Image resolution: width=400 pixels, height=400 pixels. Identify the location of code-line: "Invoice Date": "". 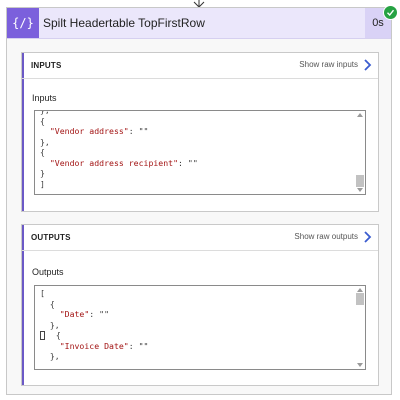
(104, 345).